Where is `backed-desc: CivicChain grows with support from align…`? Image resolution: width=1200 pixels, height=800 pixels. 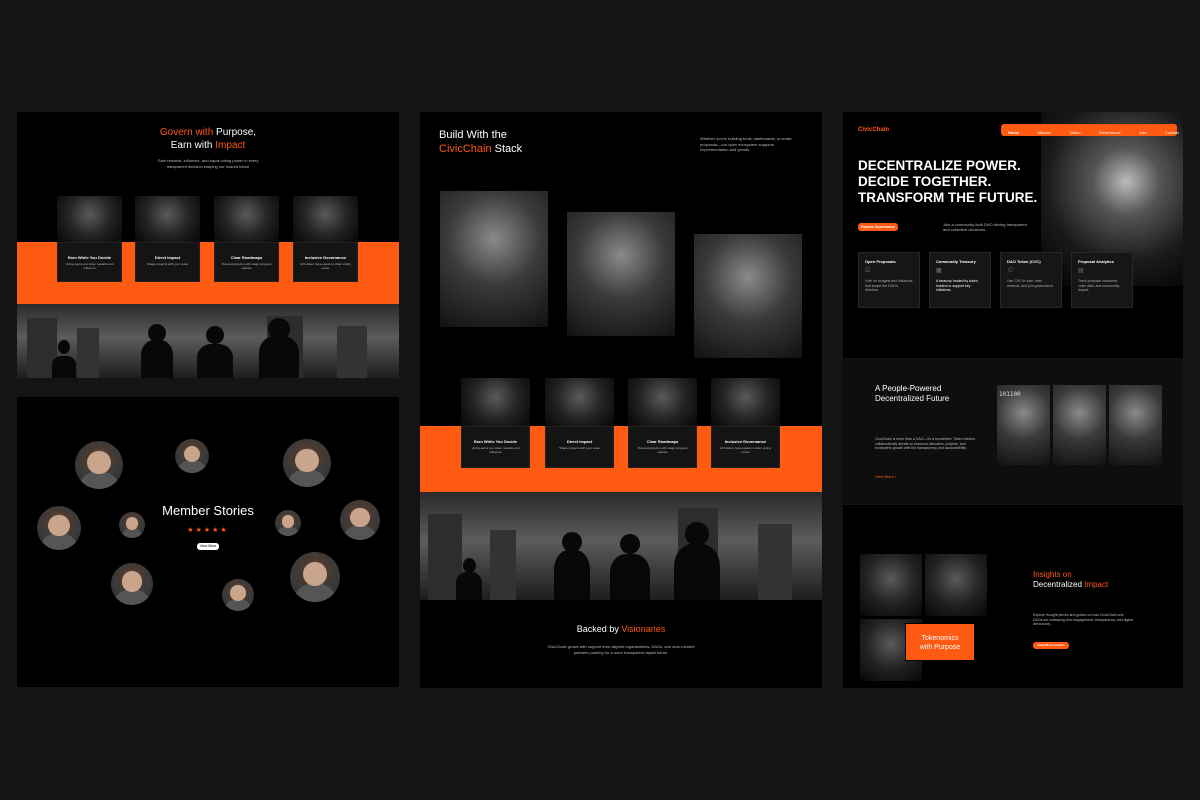
backed-desc: CivicChain grows with support from align… is located at coordinates (621, 649).